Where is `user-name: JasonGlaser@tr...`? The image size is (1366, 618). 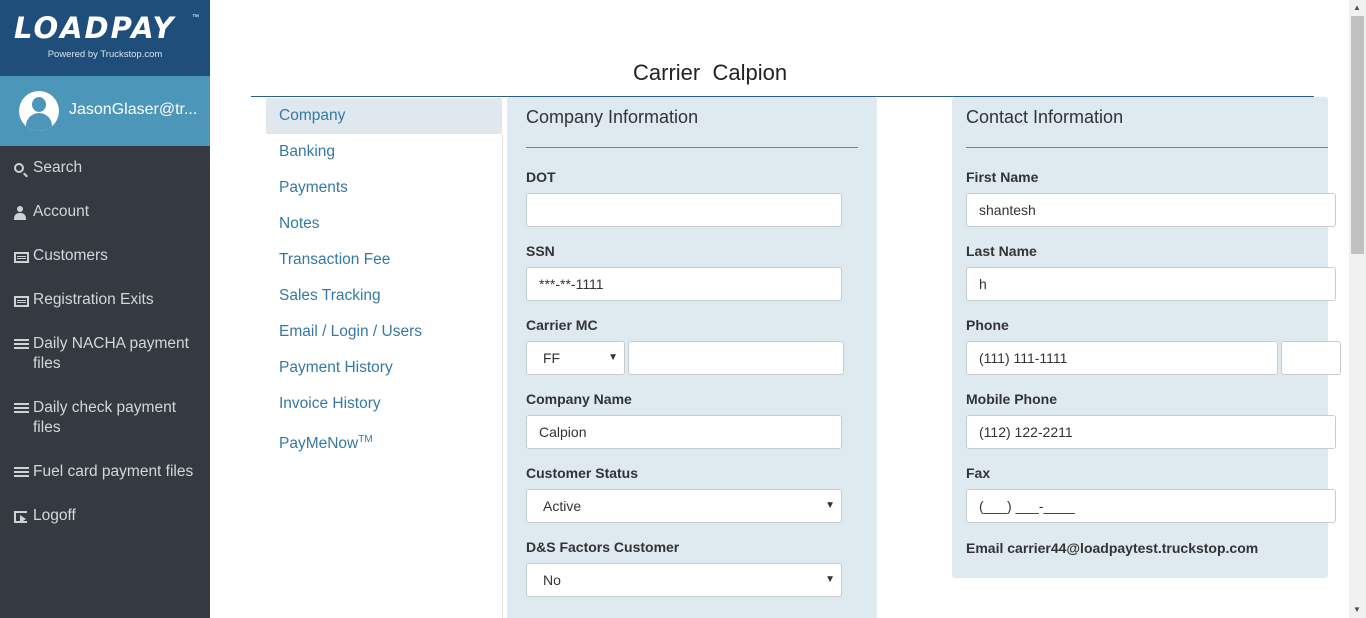 user-name: JasonGlaser@tr... is located at coordinates (133, 109).